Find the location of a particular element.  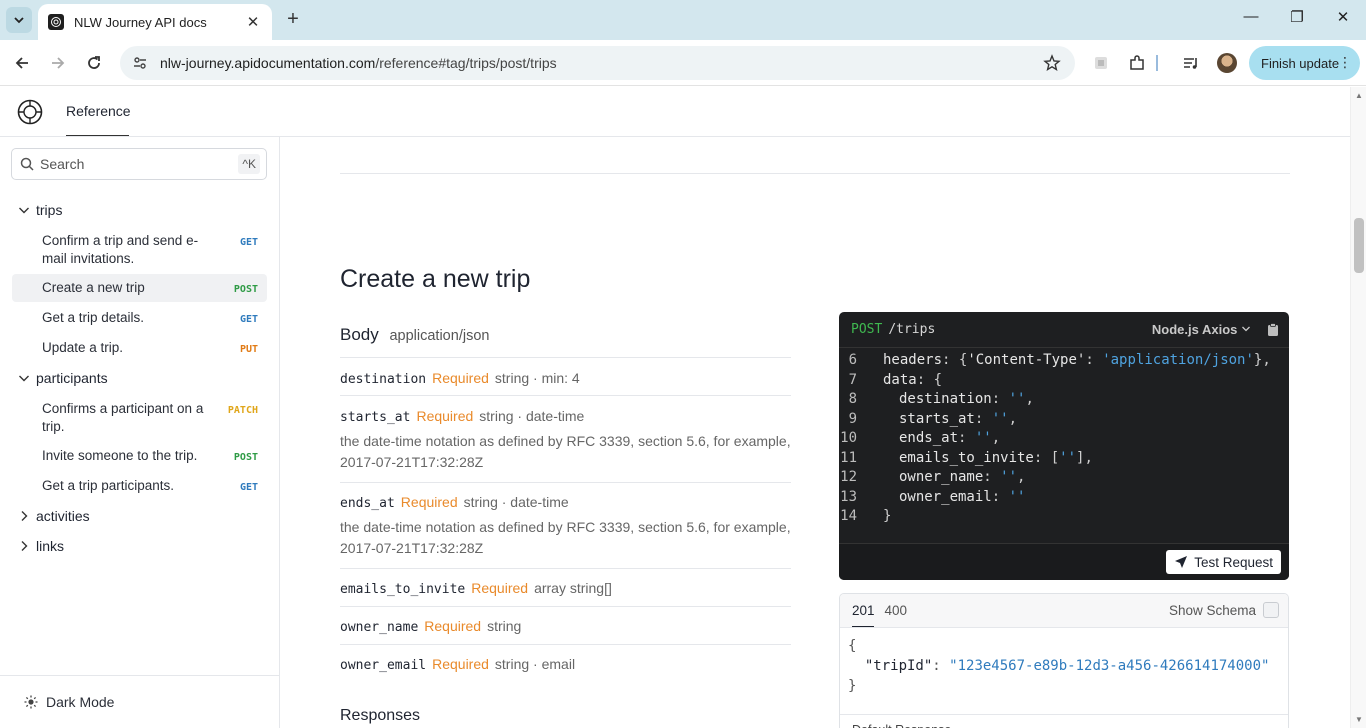

brand-logo-icon is located at coordinates (30, 112).